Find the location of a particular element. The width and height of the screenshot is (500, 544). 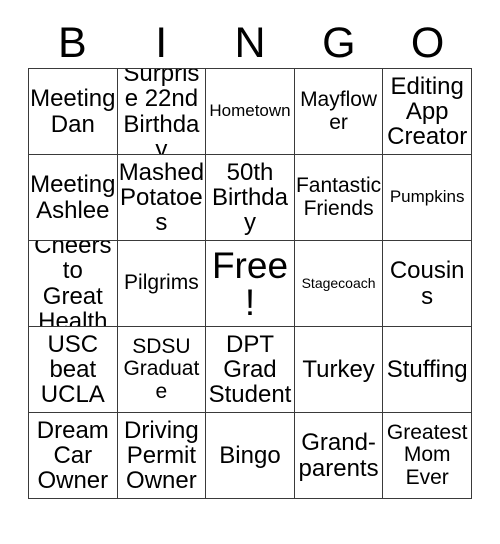

bingo-cell-label: Surprise 22nd Birthday is located at coordinates (161, 112).